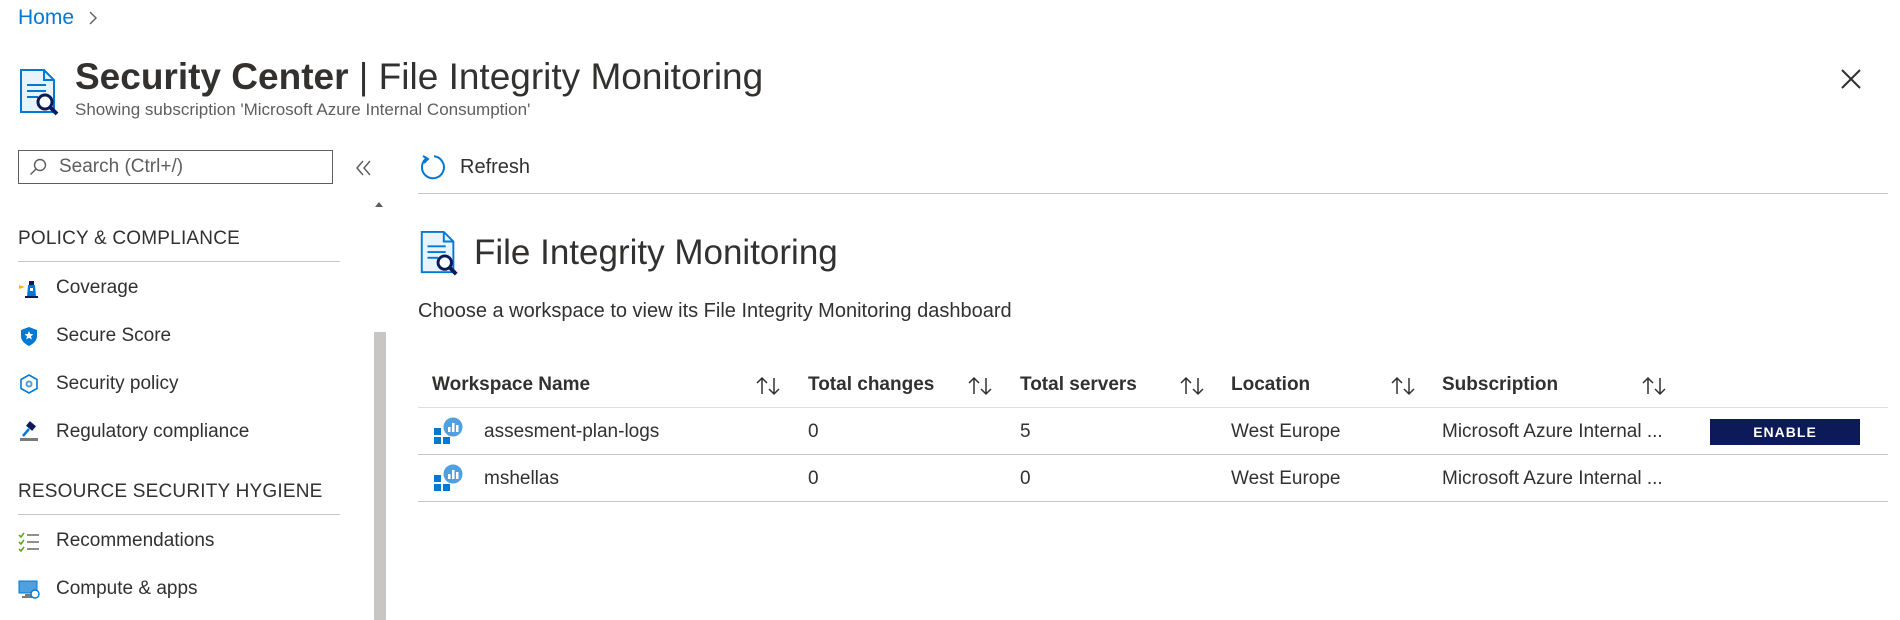 The height and width of the screenshot is (620, 1900). Describe the element at coordinates (97, 287) in the screenshot. I see `nav-item-label: Coverage` at that location.